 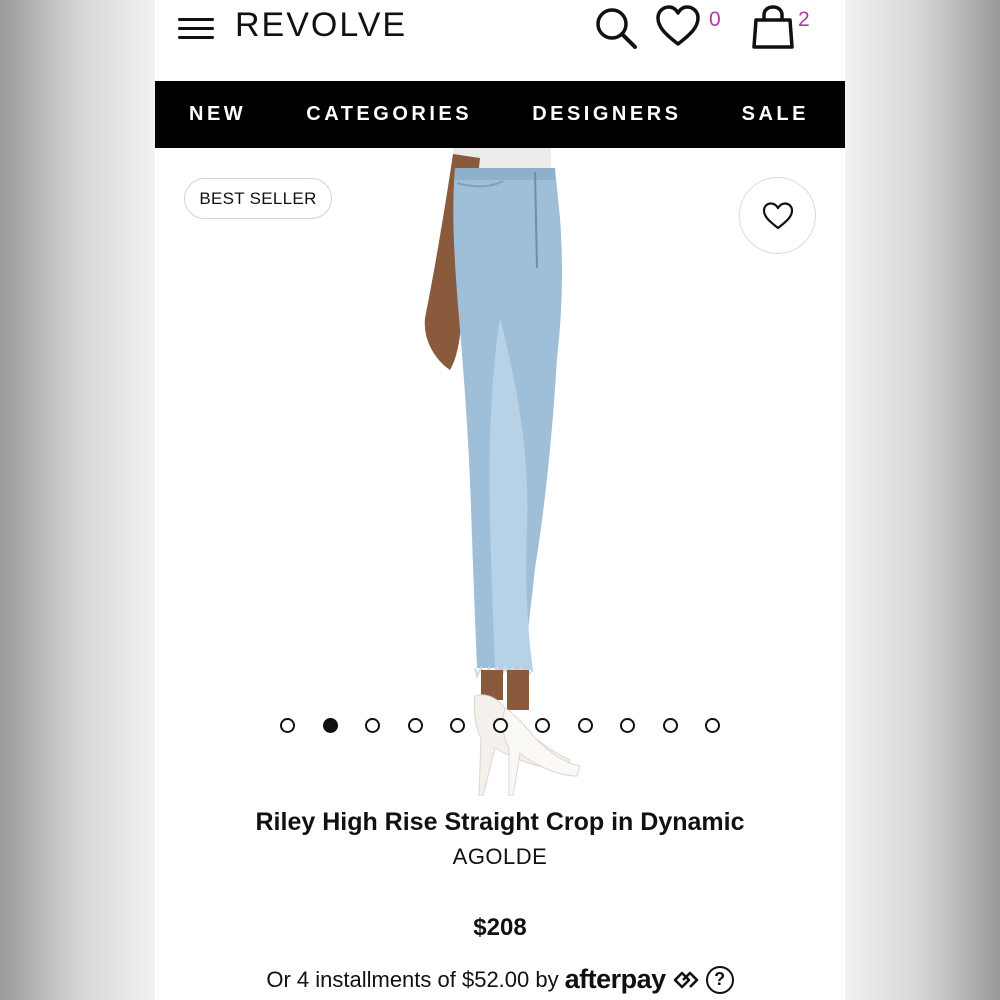 I want to click on search-icon, so click(x=616, y=28).